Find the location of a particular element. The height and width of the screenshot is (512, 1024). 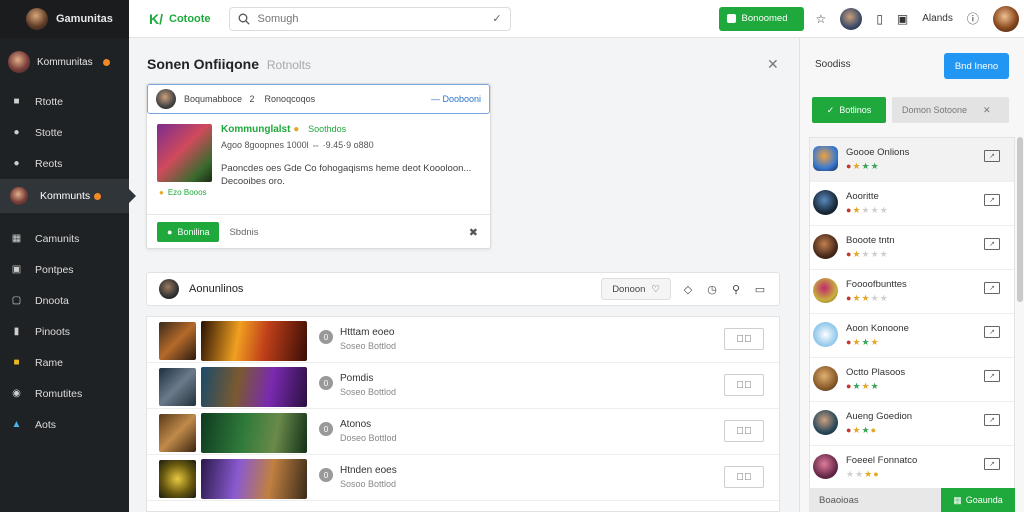

sidebar-item-reots: ● Reots is located at coordinates (64, 163).